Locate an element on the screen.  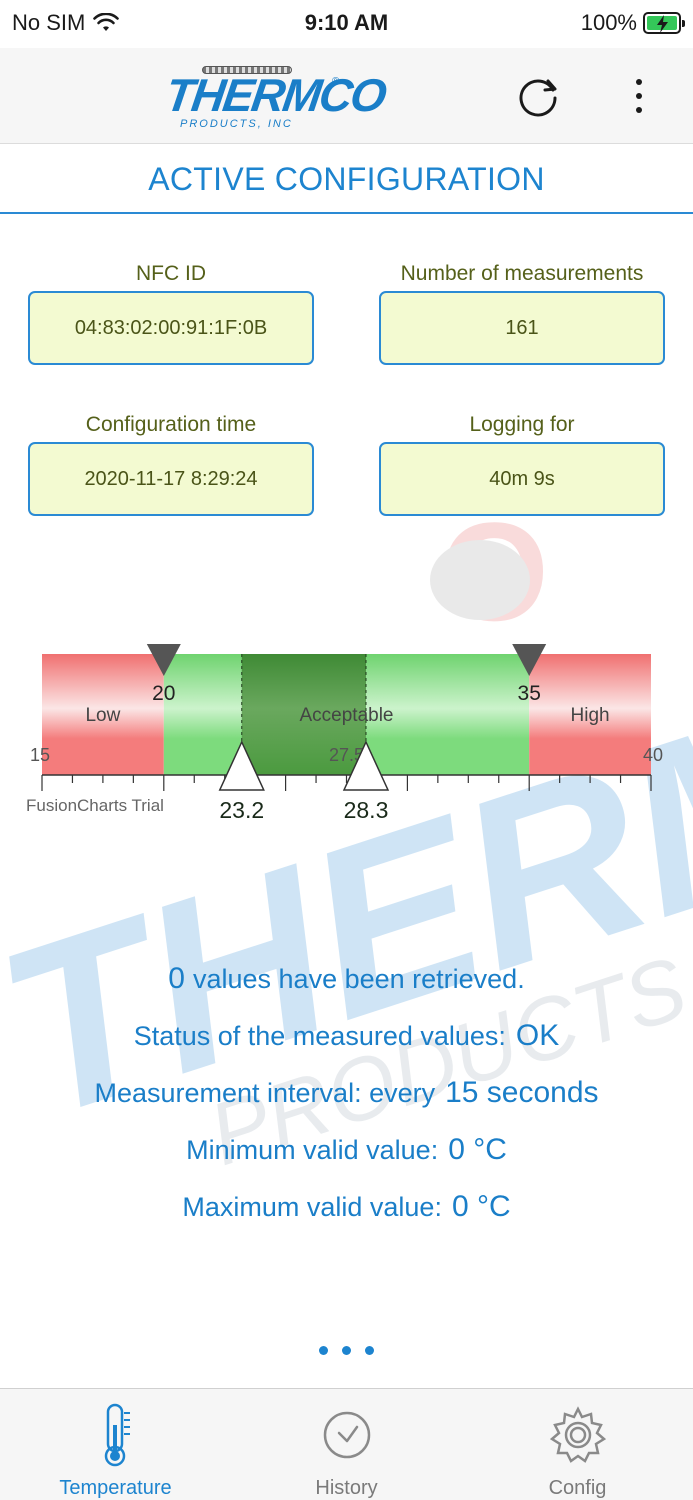
logging-for-label: Logging for is located at coordinates (522, 424).